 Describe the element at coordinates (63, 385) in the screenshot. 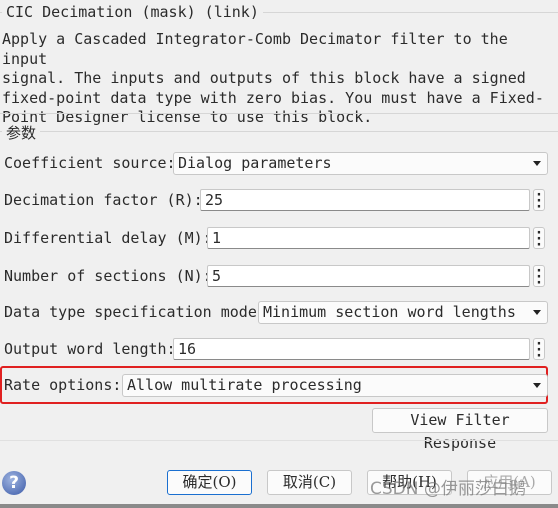

I see `rate-options-label: Rate options:` at that location.